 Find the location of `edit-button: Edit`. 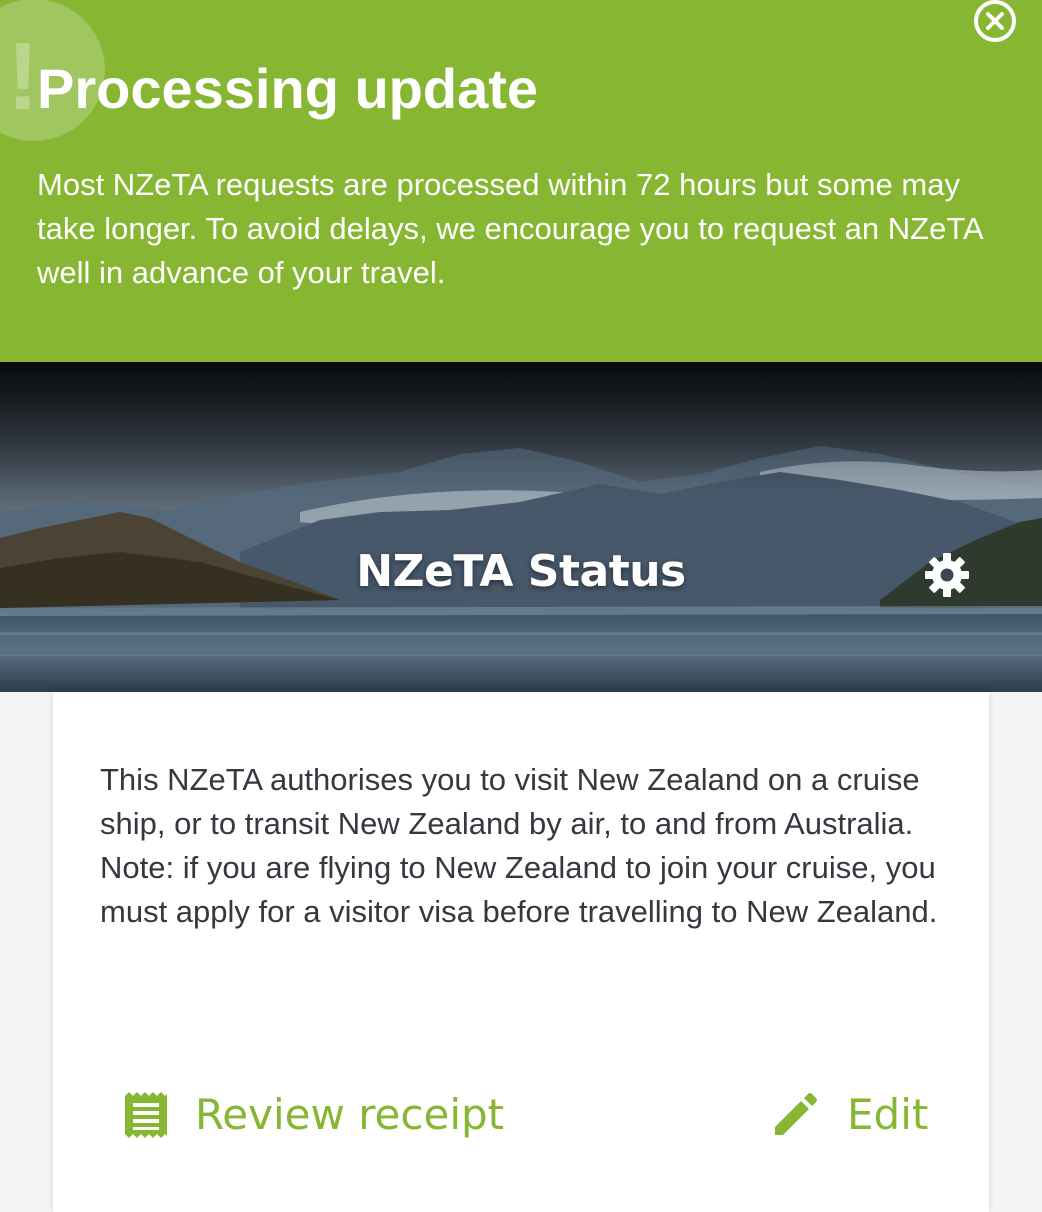

edit-button: Edit is located at coordinates (849, 1115).